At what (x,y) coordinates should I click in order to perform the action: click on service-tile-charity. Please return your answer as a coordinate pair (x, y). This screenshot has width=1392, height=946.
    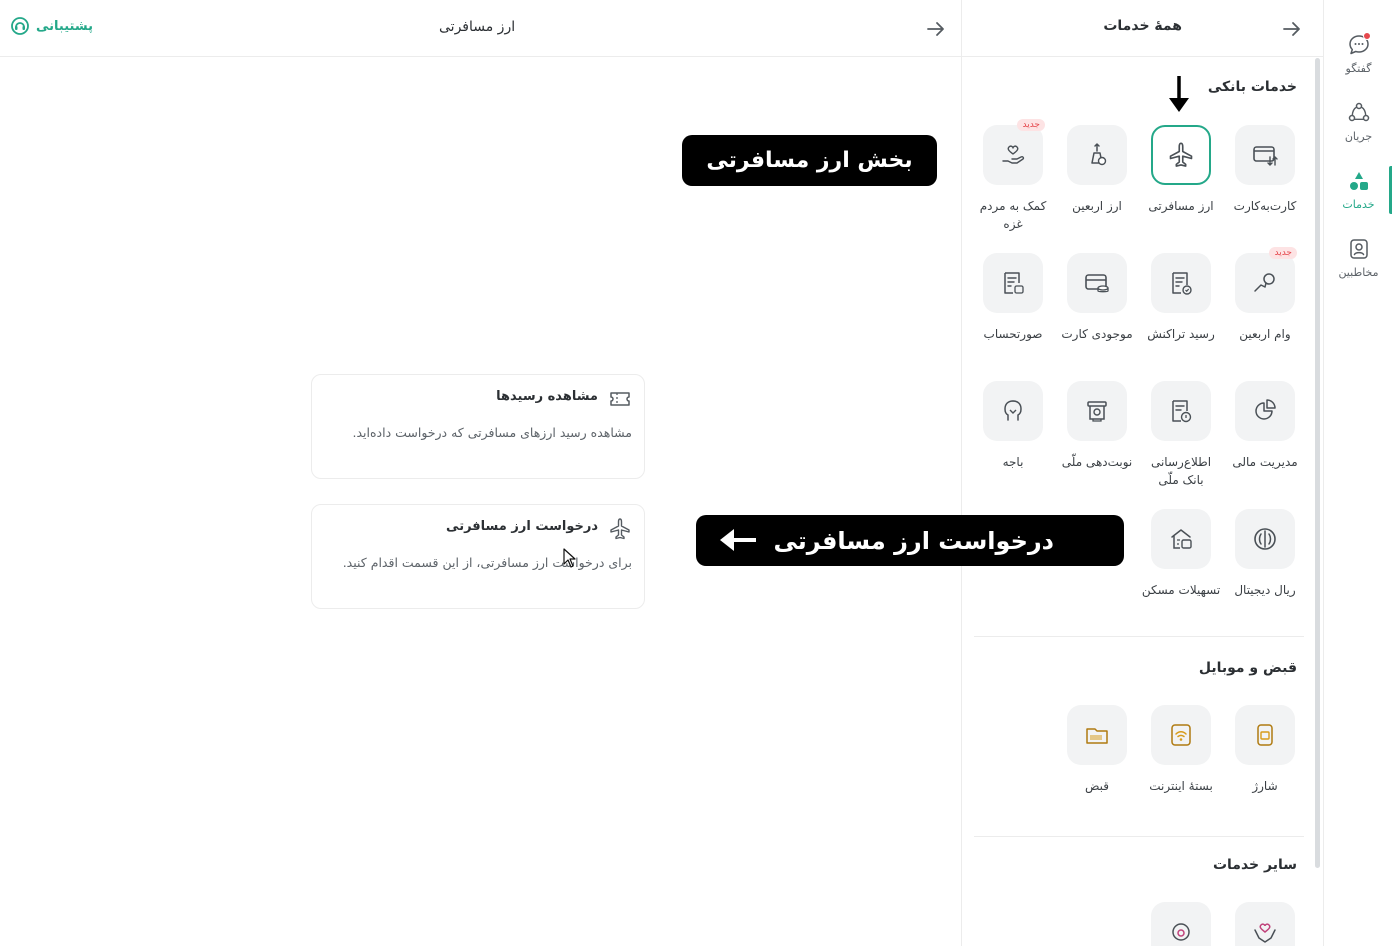
    Looking at the image, I should click on (1265, 924).